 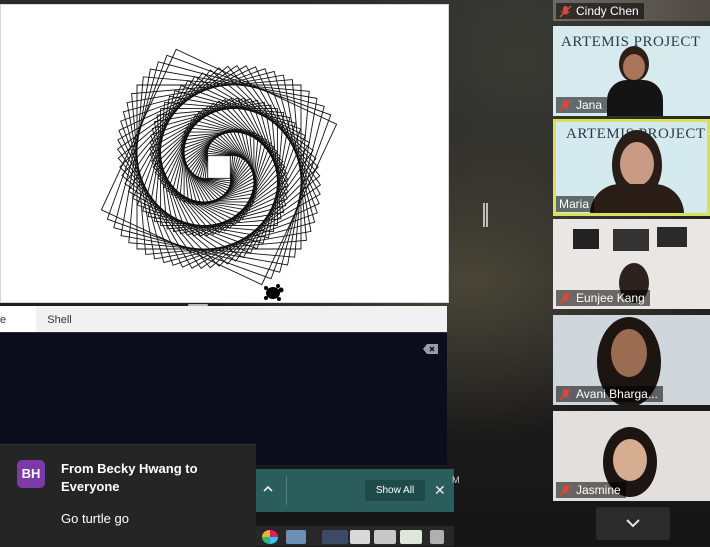 What do you see at coordinates (395, 490) in the screenshot?
I see `show-all-button: Show All` at bounding box center [395, 490].